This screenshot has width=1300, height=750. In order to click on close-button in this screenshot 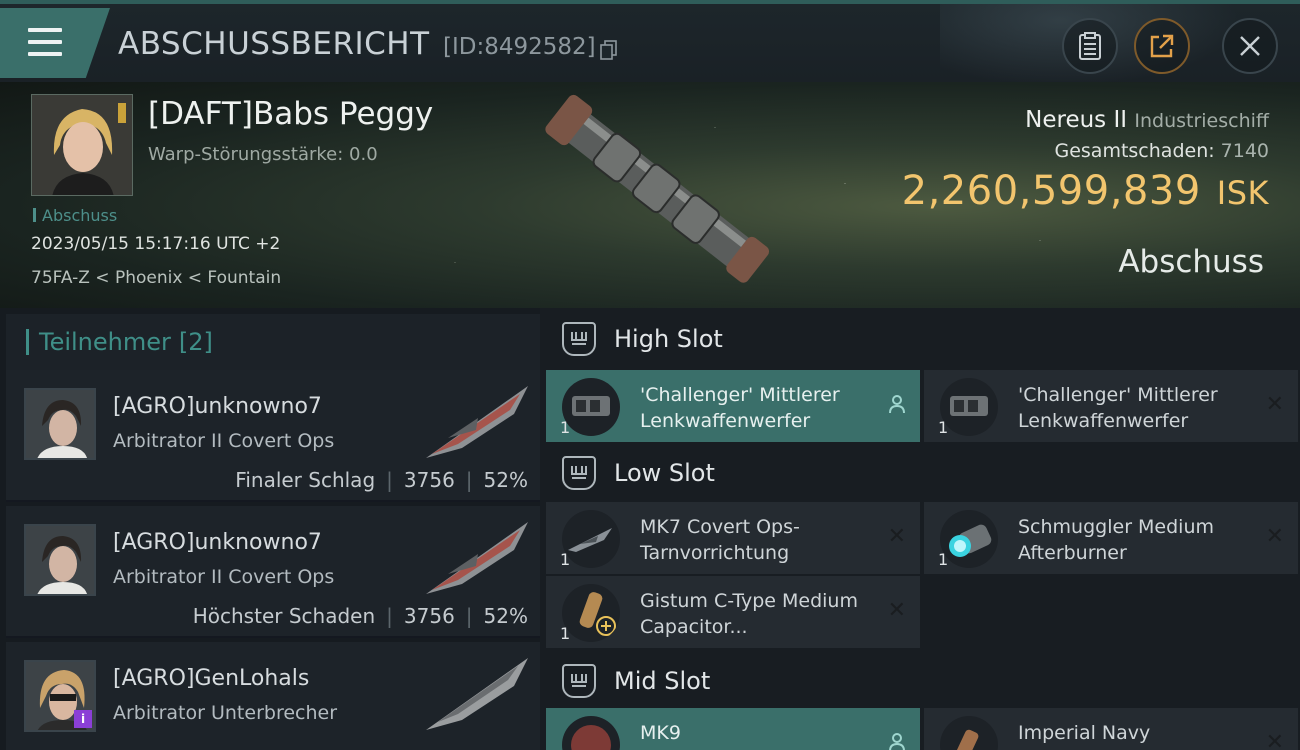, I will do `click(1250, 46)`.